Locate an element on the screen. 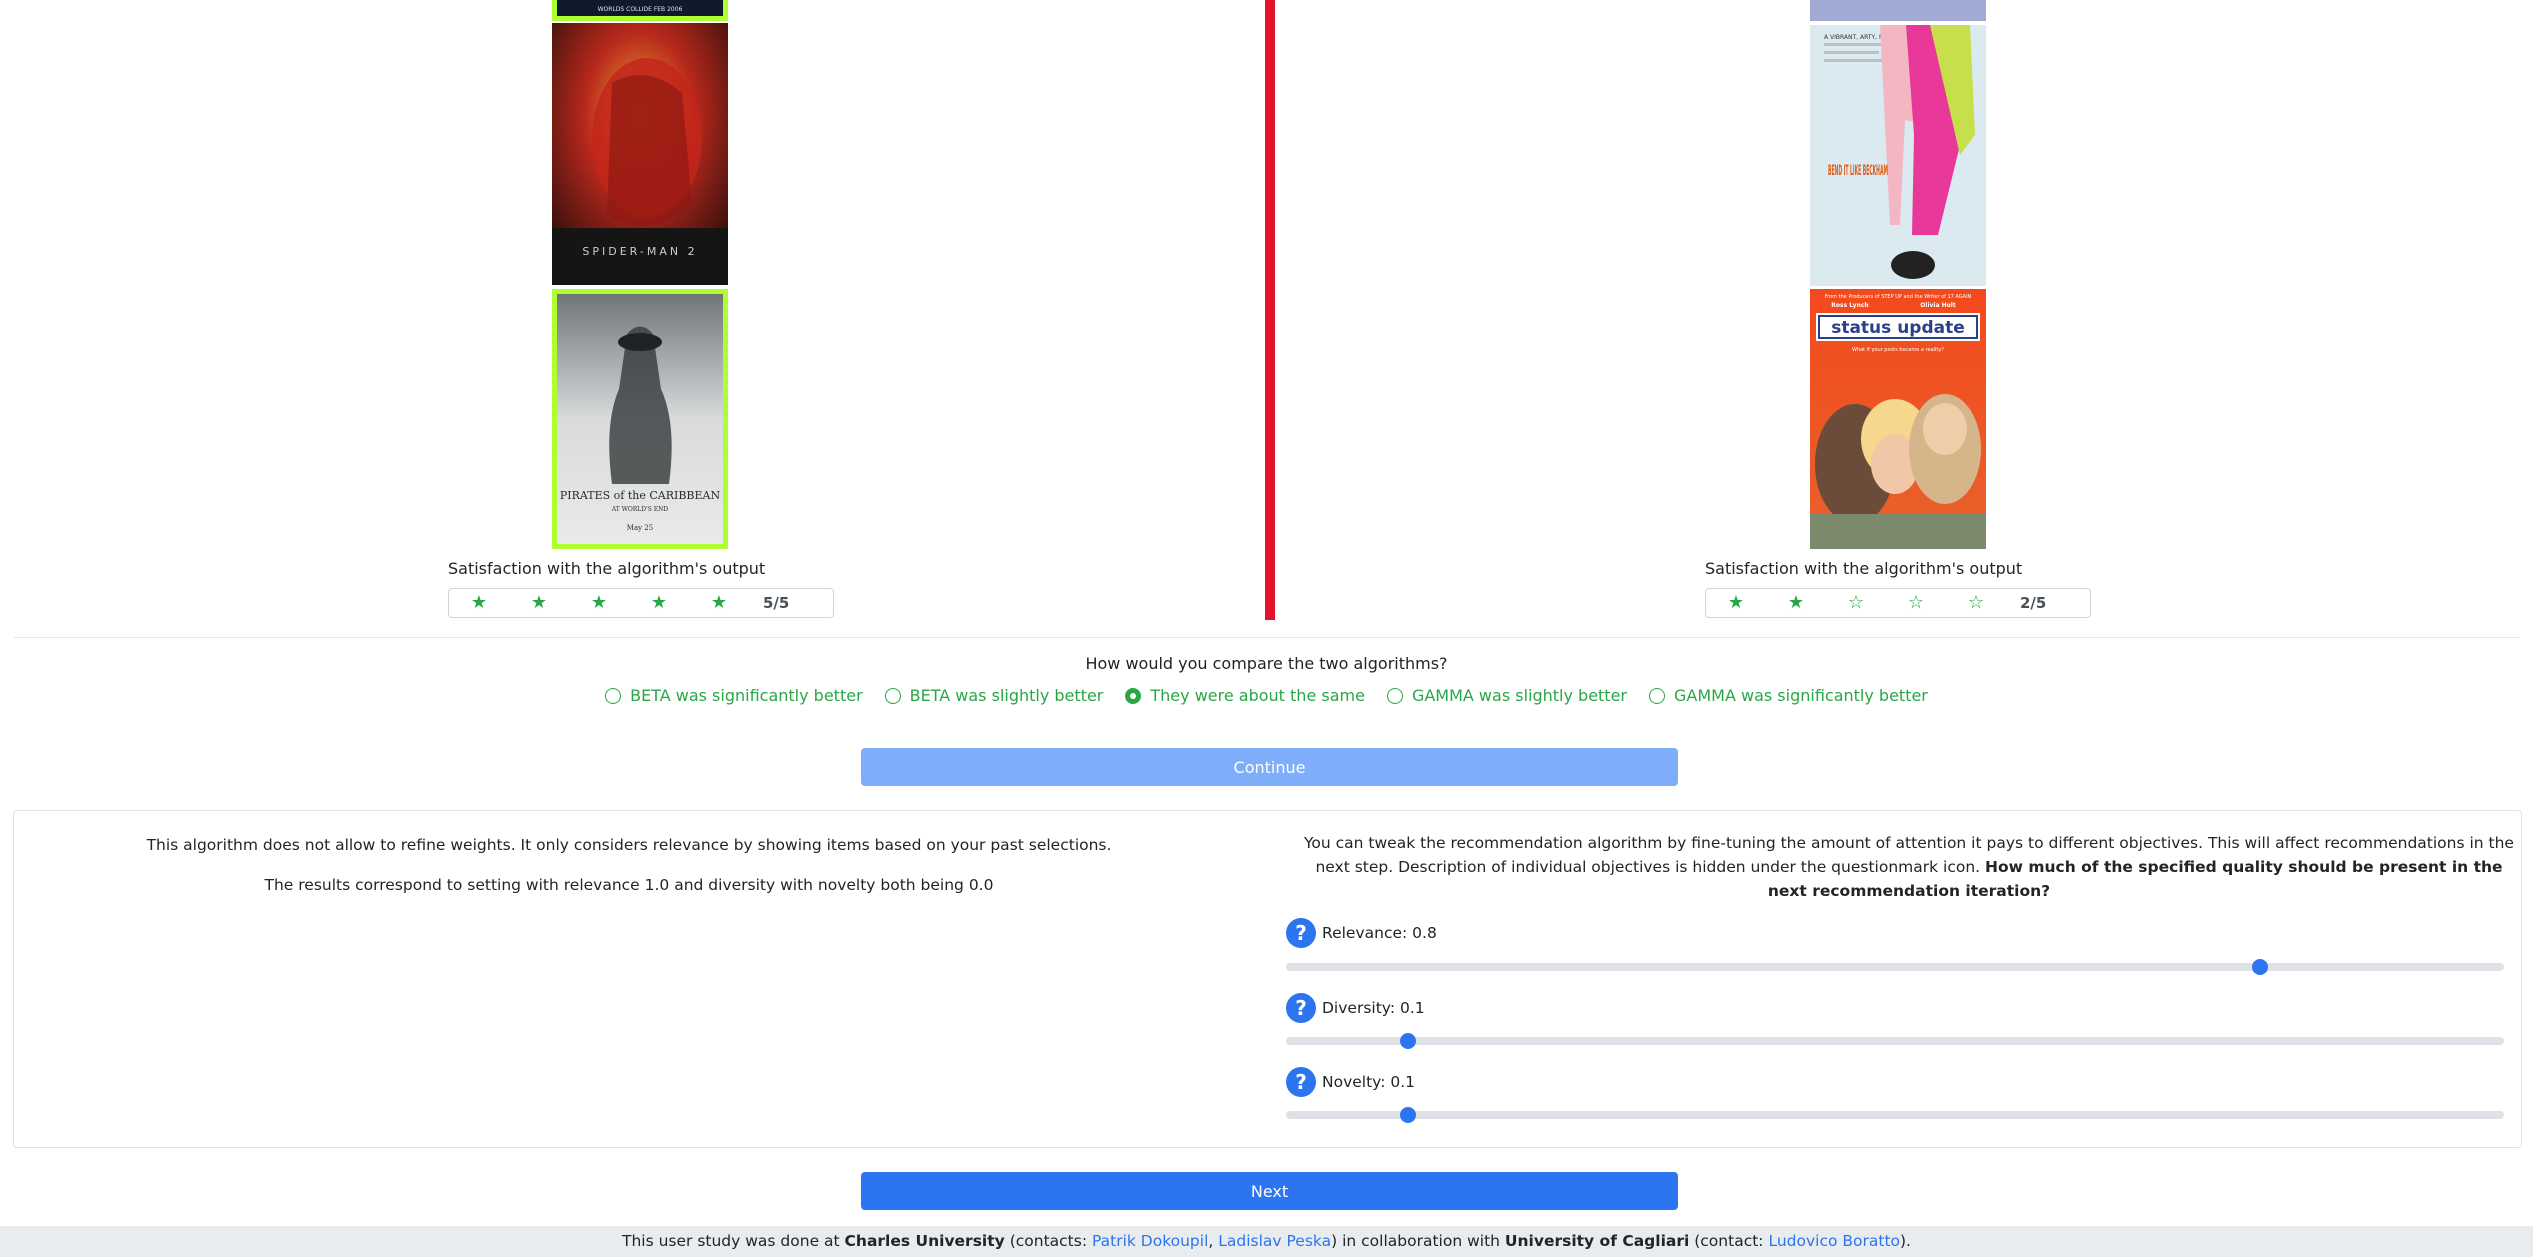  footer-sep: , is located at coordinates (1213, 1241).